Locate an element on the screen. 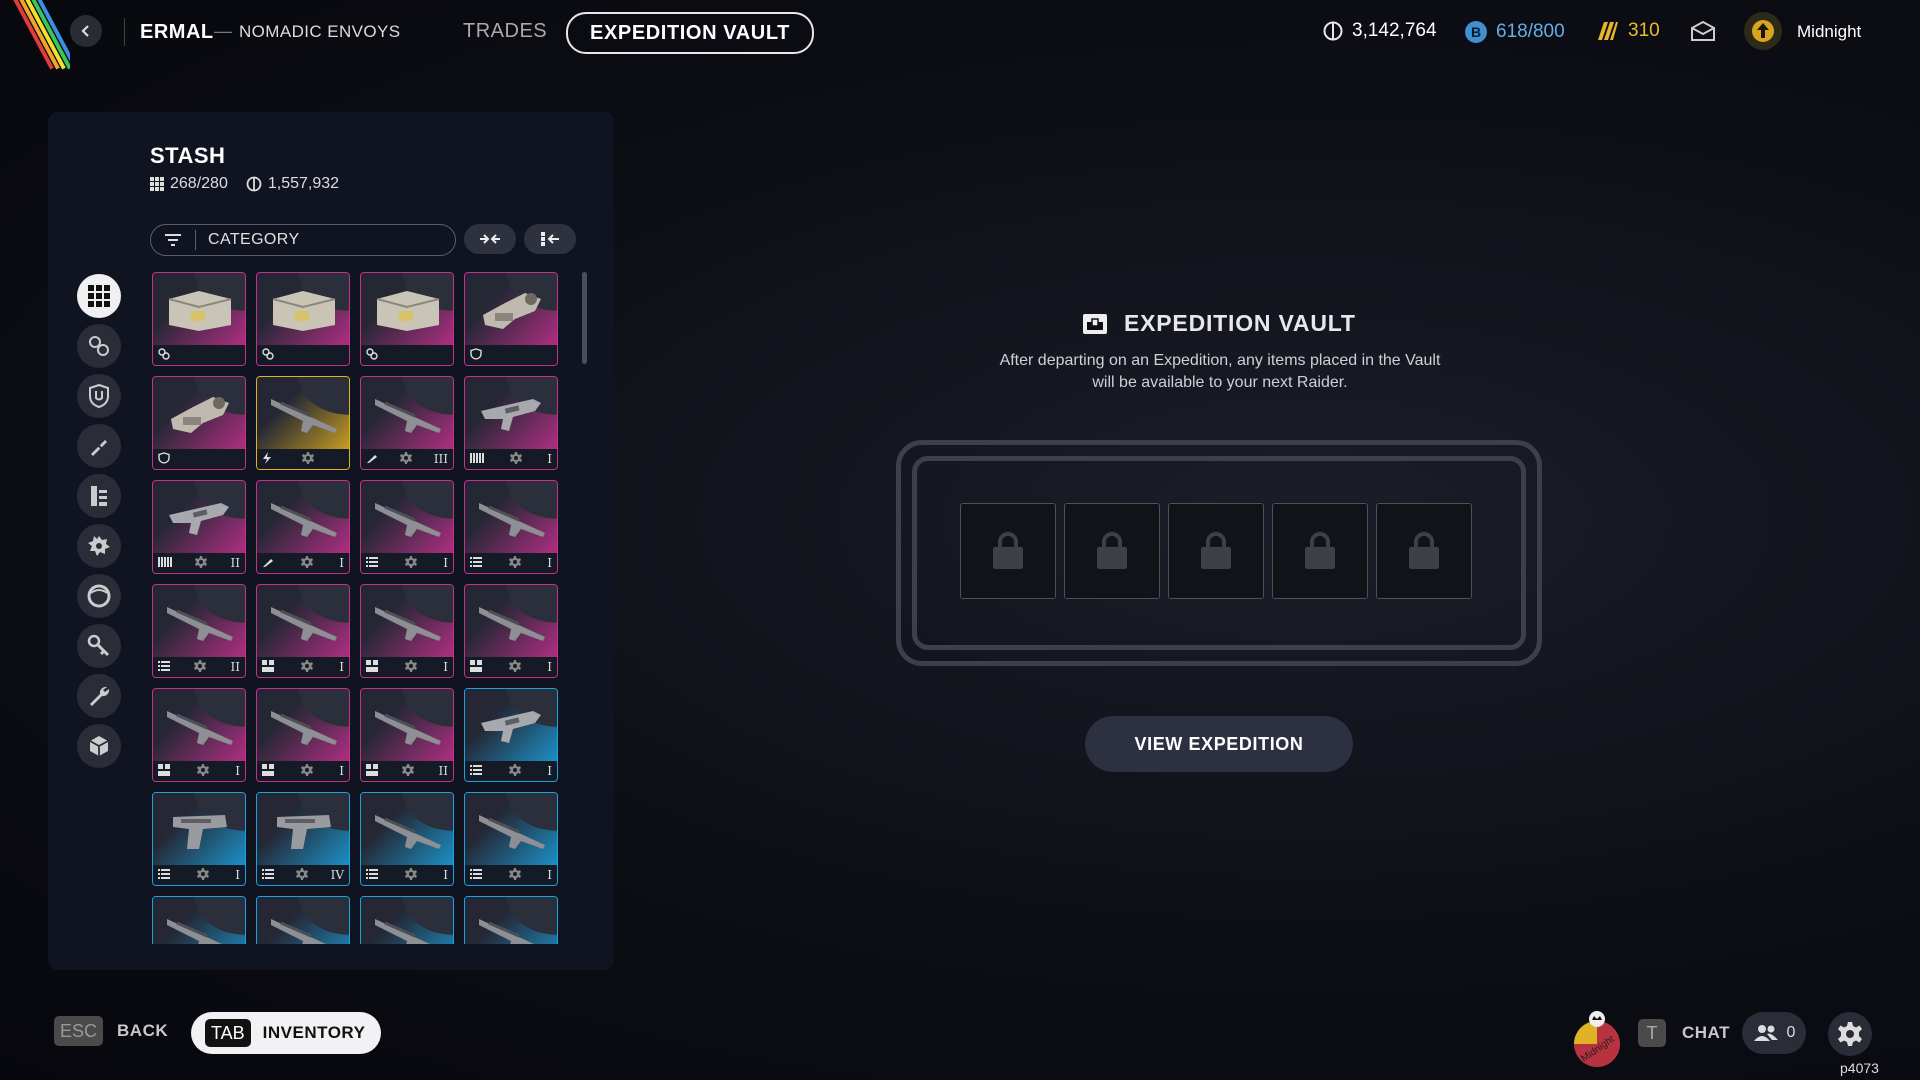  item-type-bolt-icon is located at coordinates (372, 459).